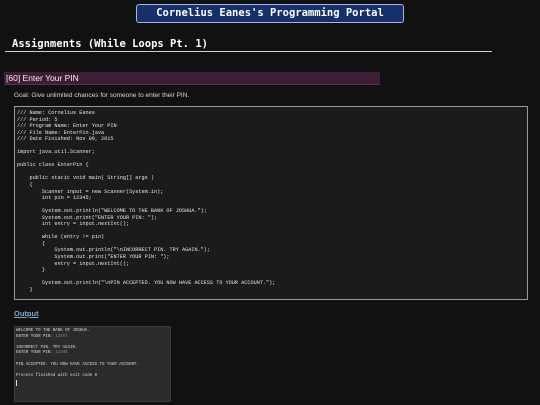 The width and height of the screenshot is (540, 405). What do you see at coordinates (47, 347) in the screenshot?
I see `console-line-text: INCORRECT PIN. TRY AGAIN.` at bounding box center [47, 347].